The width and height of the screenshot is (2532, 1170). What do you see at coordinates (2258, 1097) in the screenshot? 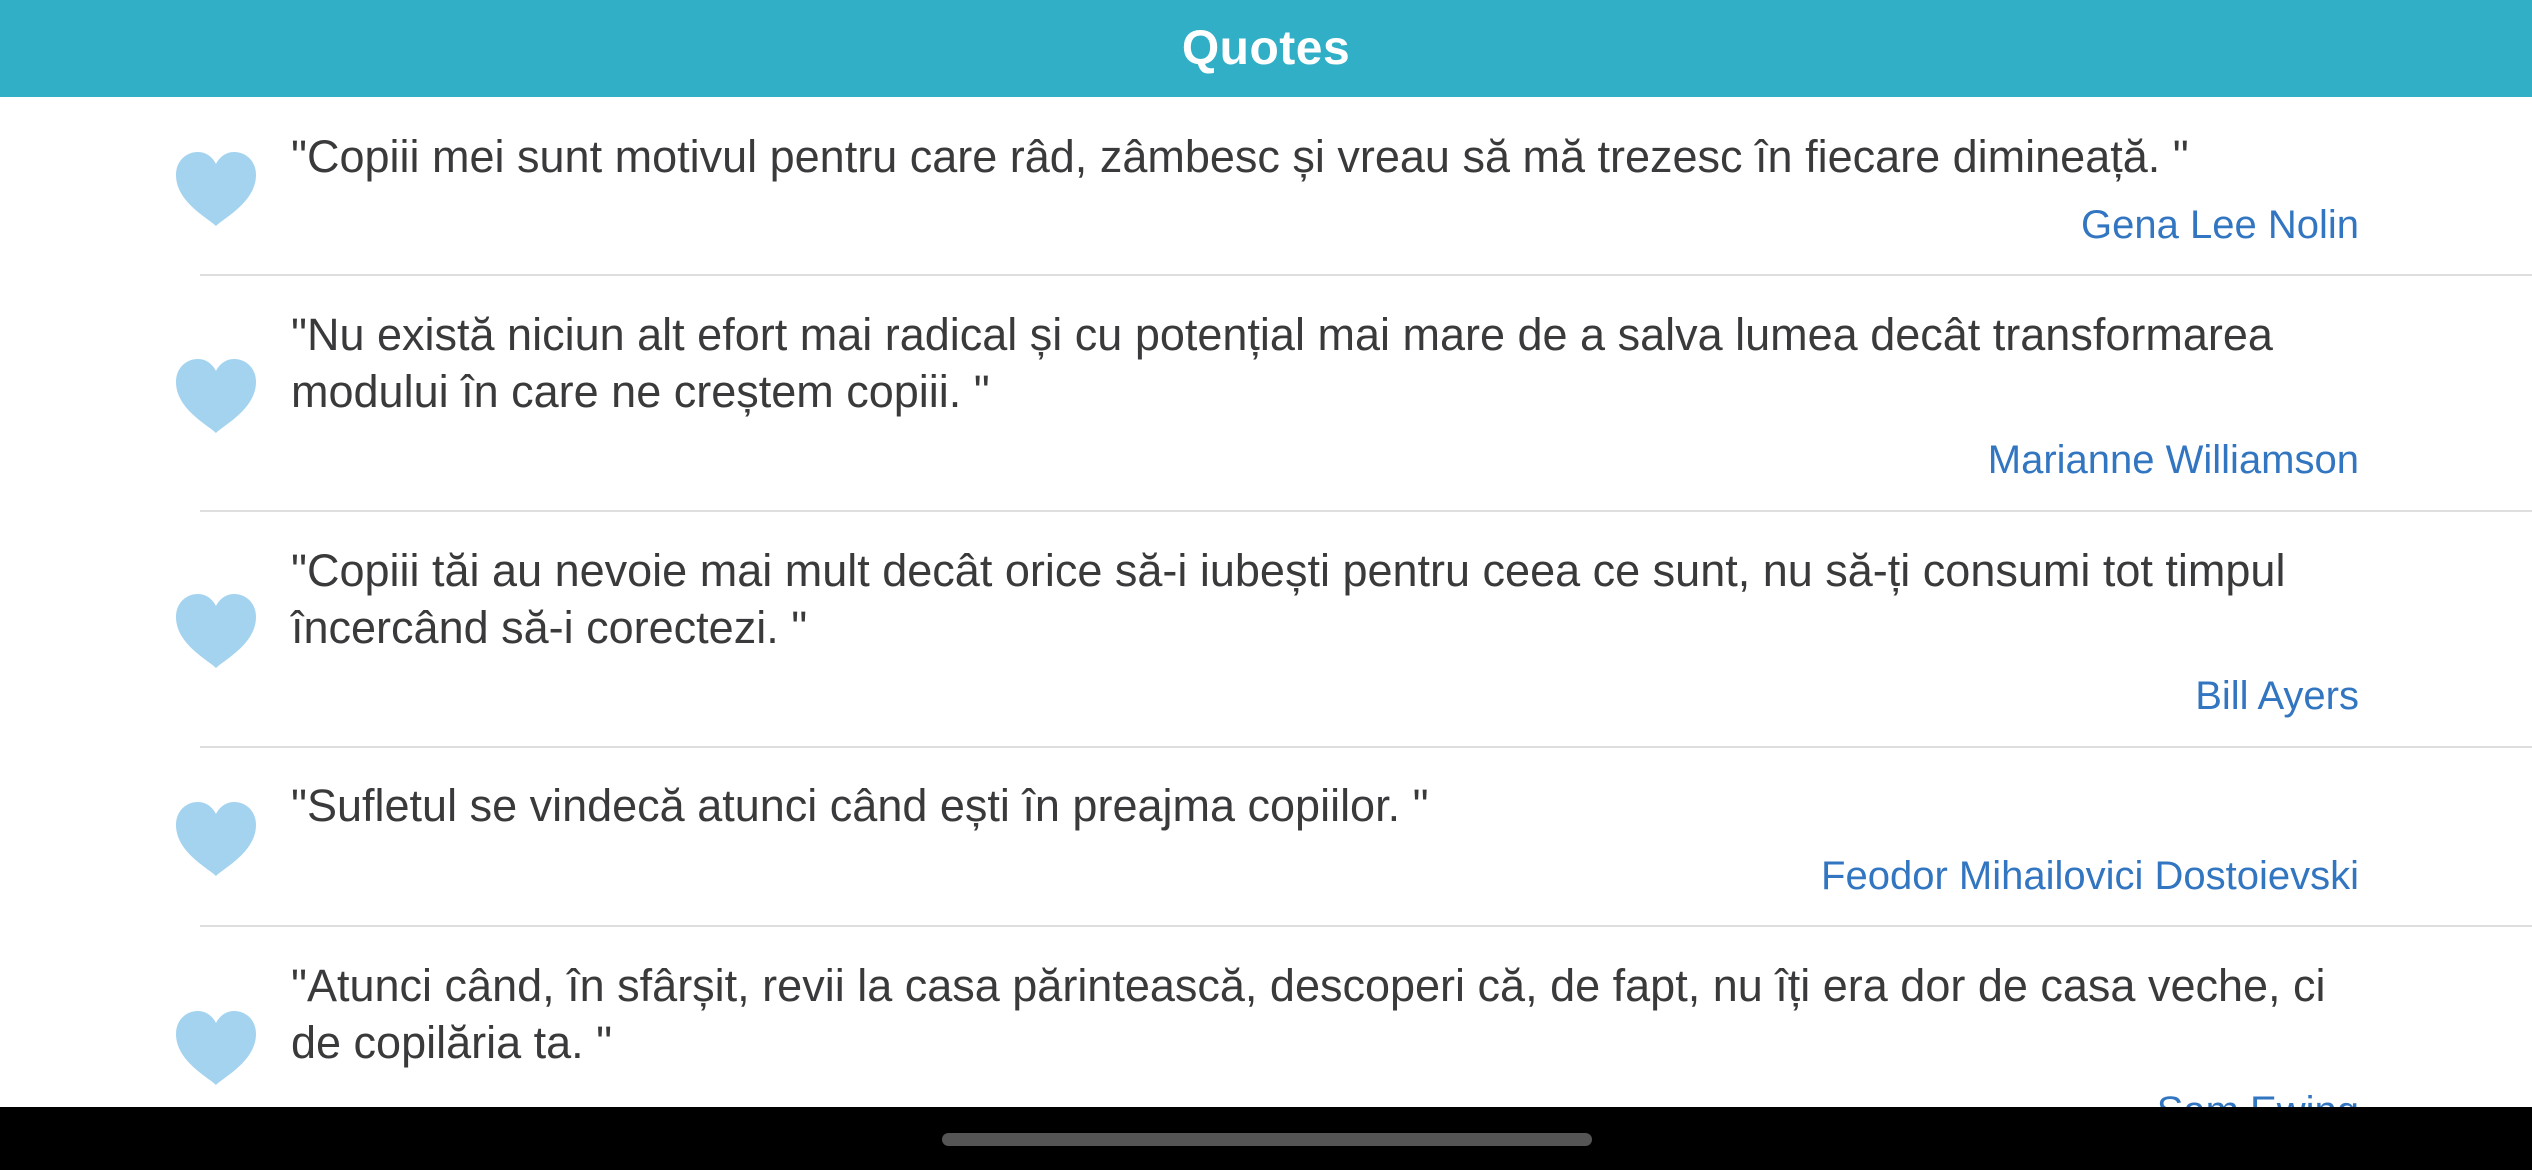
I see `quote-author: Sam Ewing` at bounding box center [2258, 1097].